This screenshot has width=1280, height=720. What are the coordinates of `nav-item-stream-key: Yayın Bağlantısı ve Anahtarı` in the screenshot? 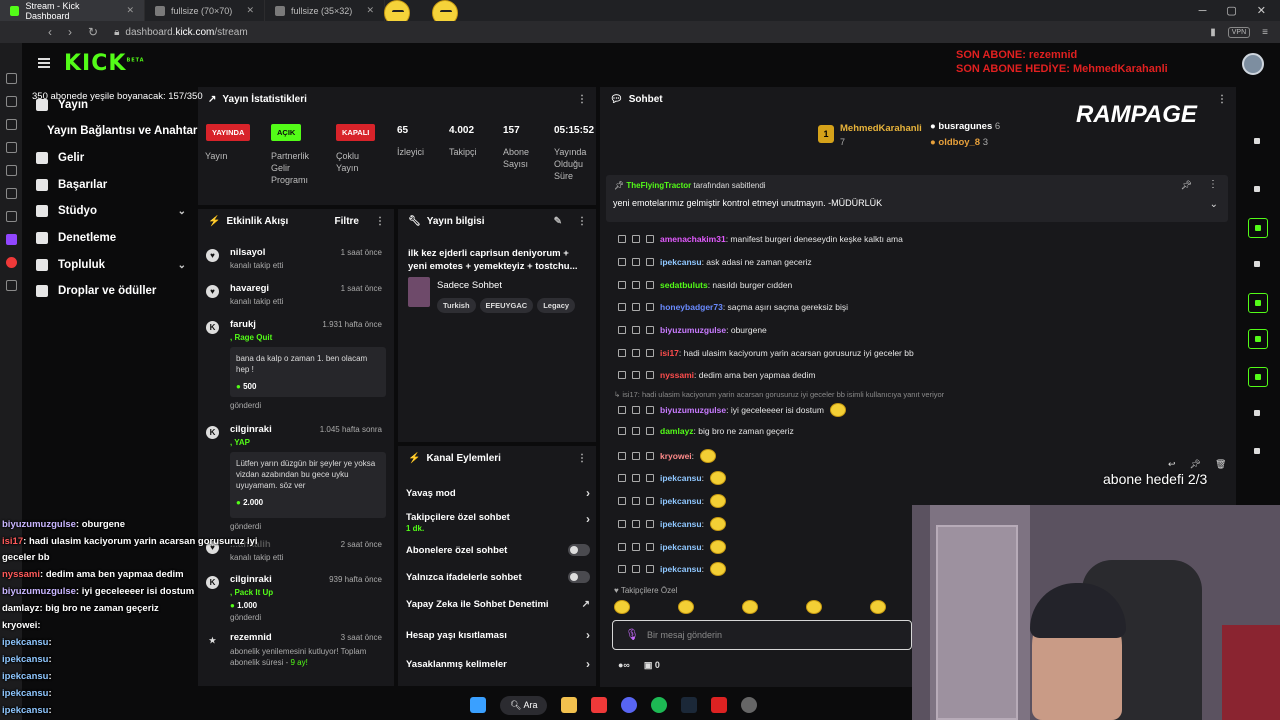 It's located at (129, 131).